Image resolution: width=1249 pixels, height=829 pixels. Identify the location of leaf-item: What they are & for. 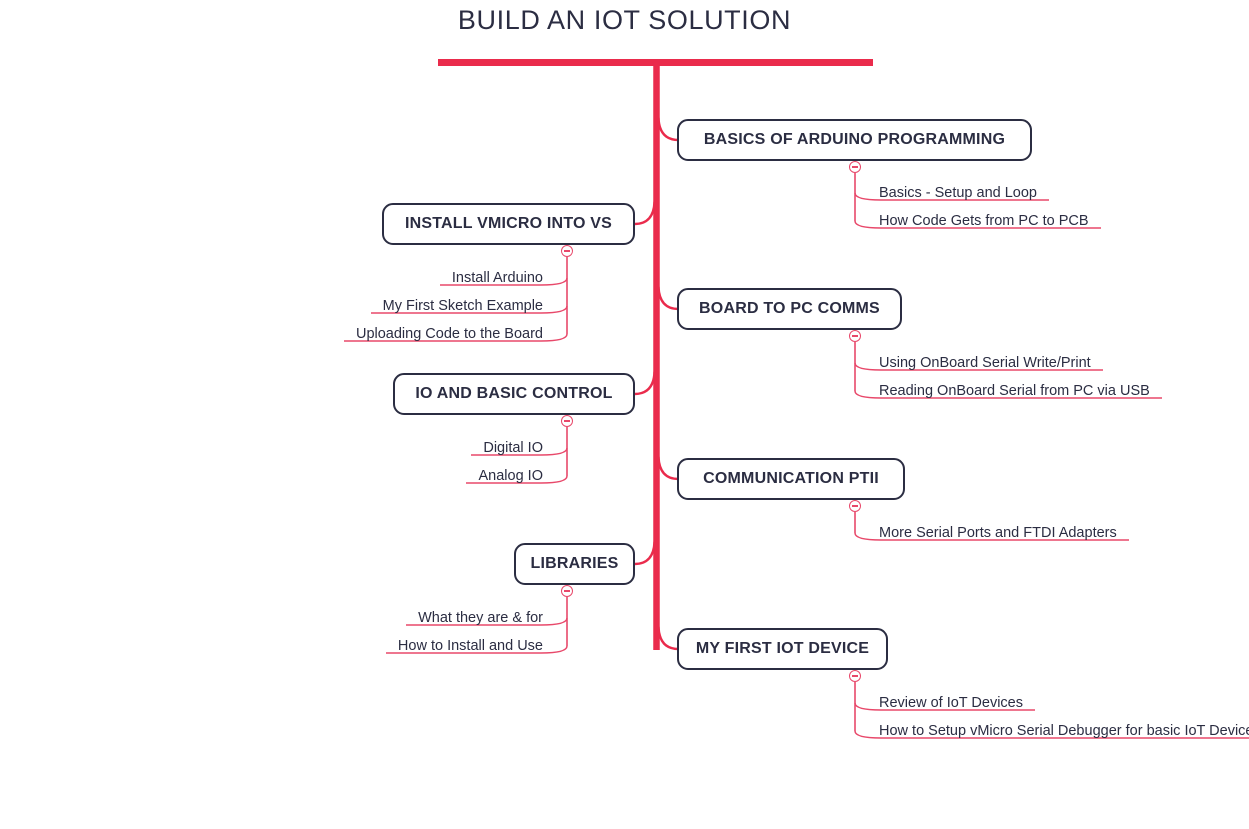
(476, 618).